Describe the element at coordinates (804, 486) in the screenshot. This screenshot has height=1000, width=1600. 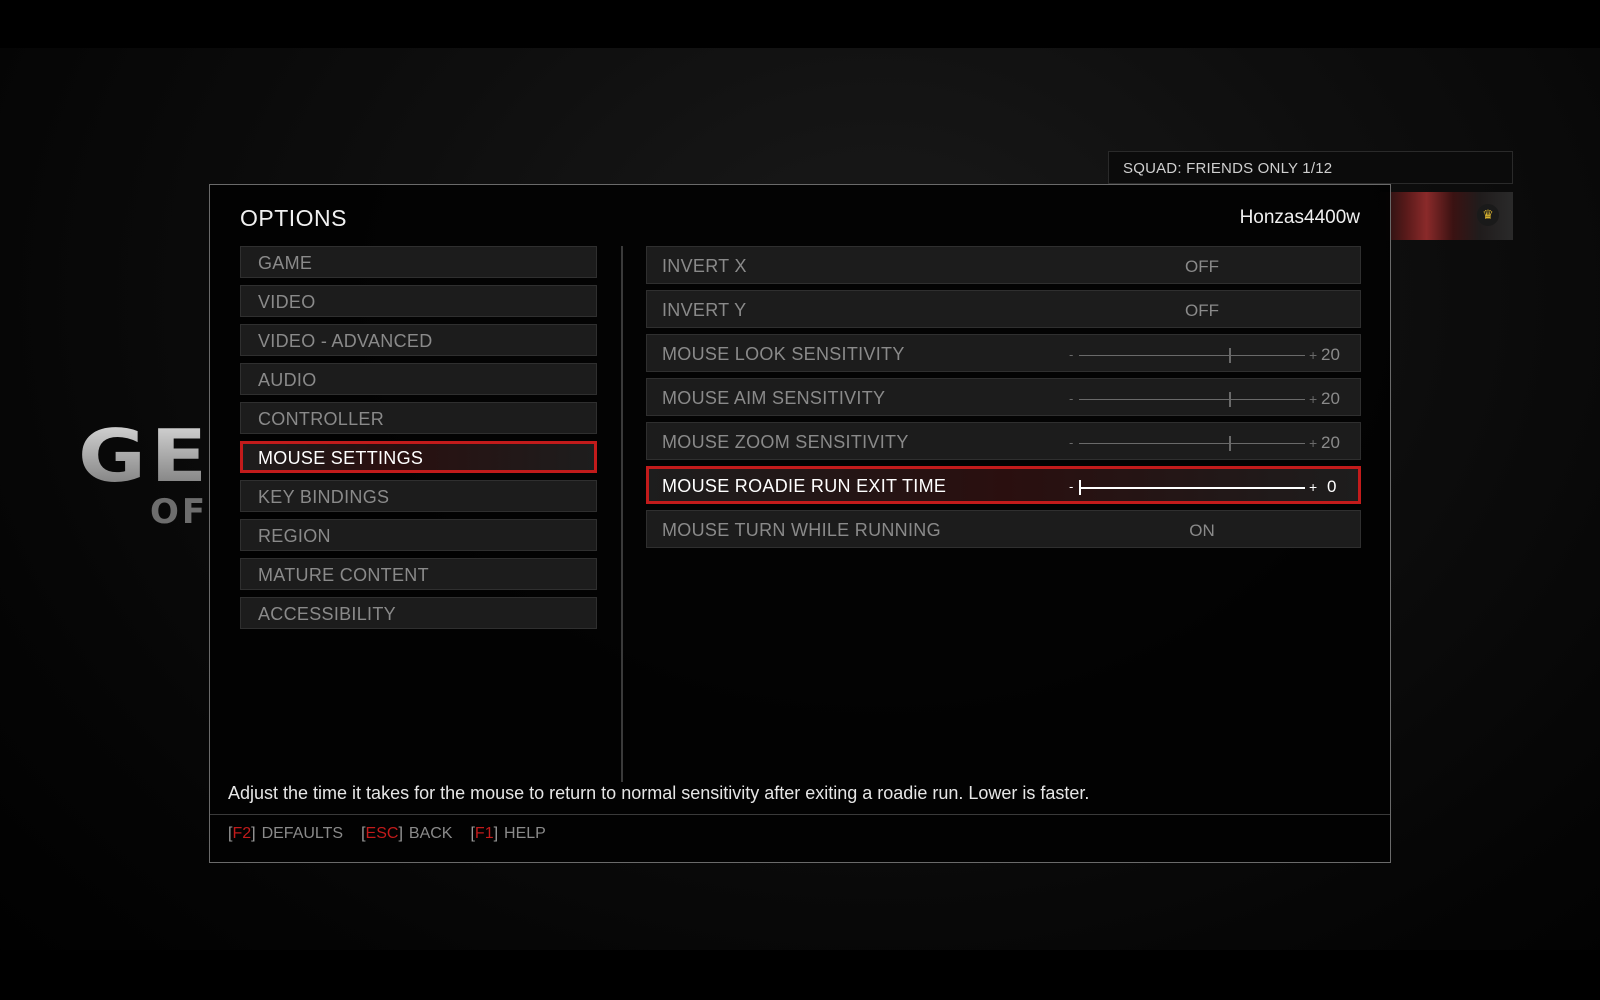
I see `setting-label: MOUSE ROADIE RUN EXIT TIME` at that location.